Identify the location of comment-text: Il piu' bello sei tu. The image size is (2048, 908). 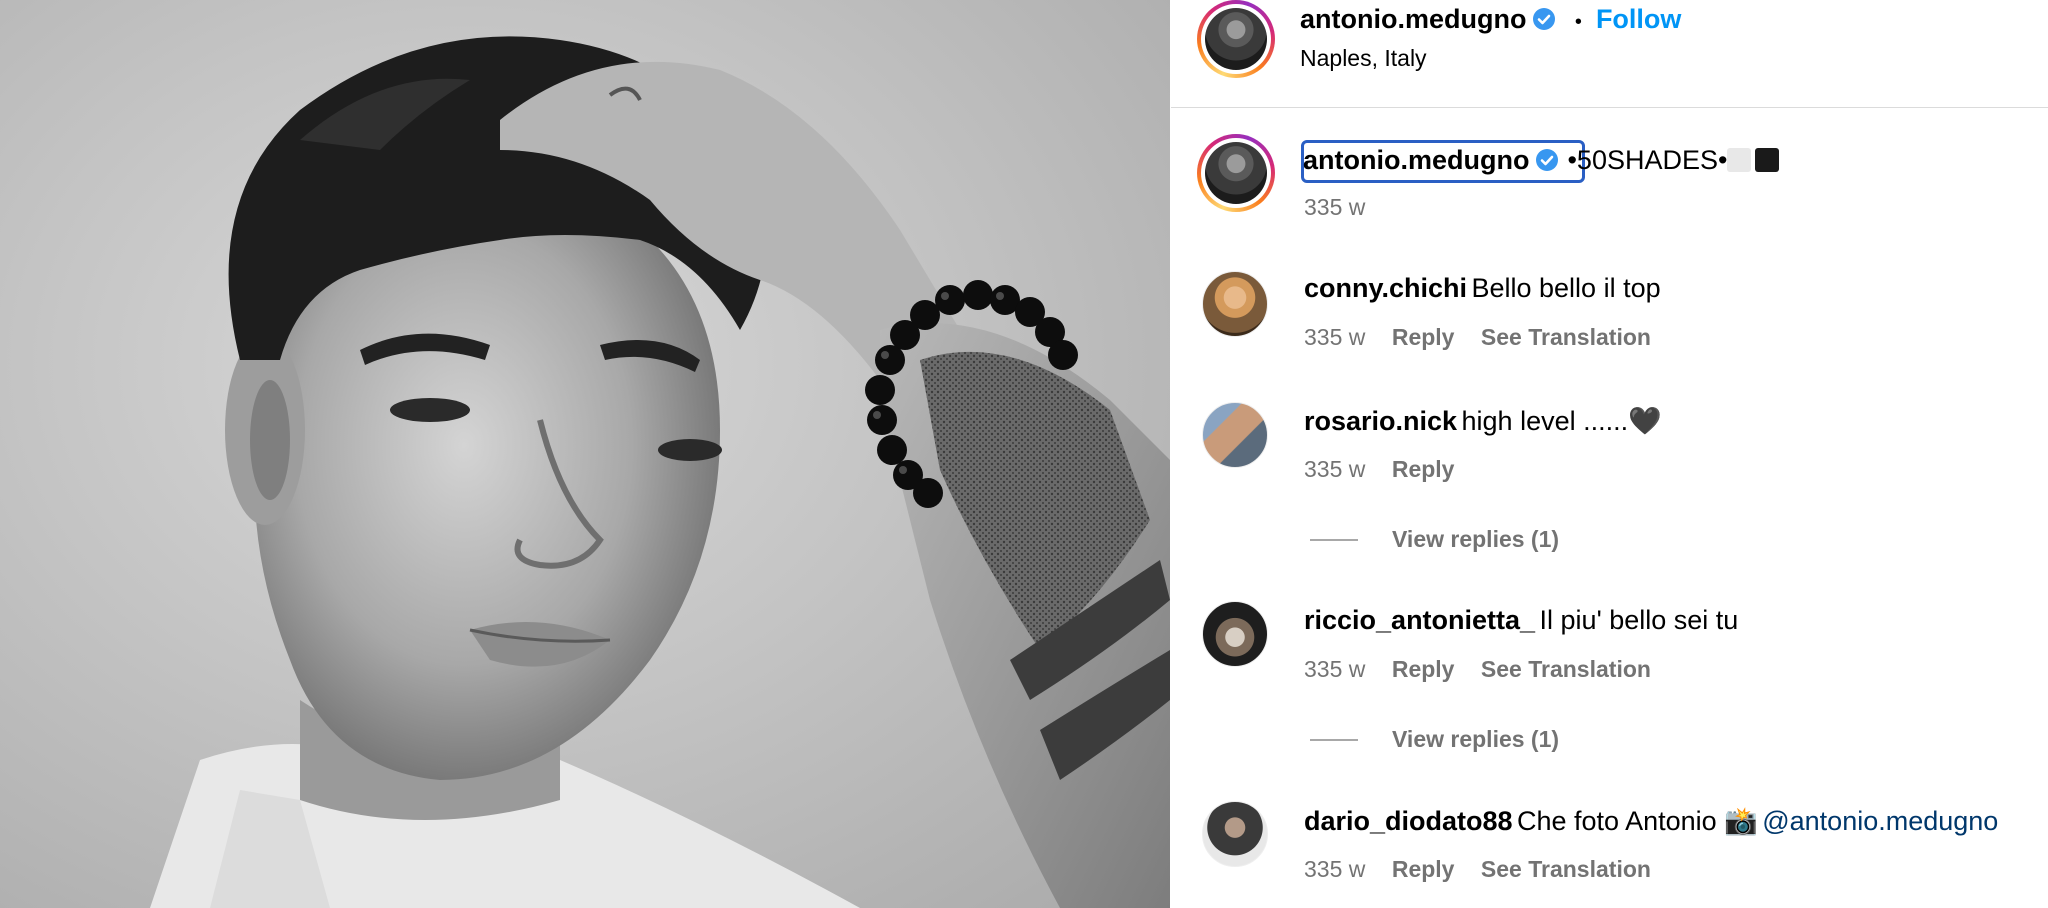
(1639, 620).